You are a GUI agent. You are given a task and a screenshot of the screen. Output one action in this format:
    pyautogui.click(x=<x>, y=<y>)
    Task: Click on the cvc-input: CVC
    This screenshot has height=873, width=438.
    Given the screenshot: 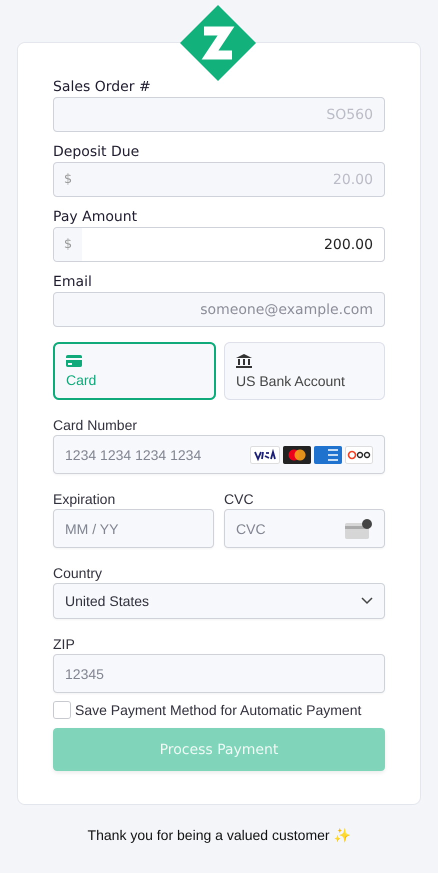 What is the action you would take?
    pyautogui.click(x=287, y=528)
    